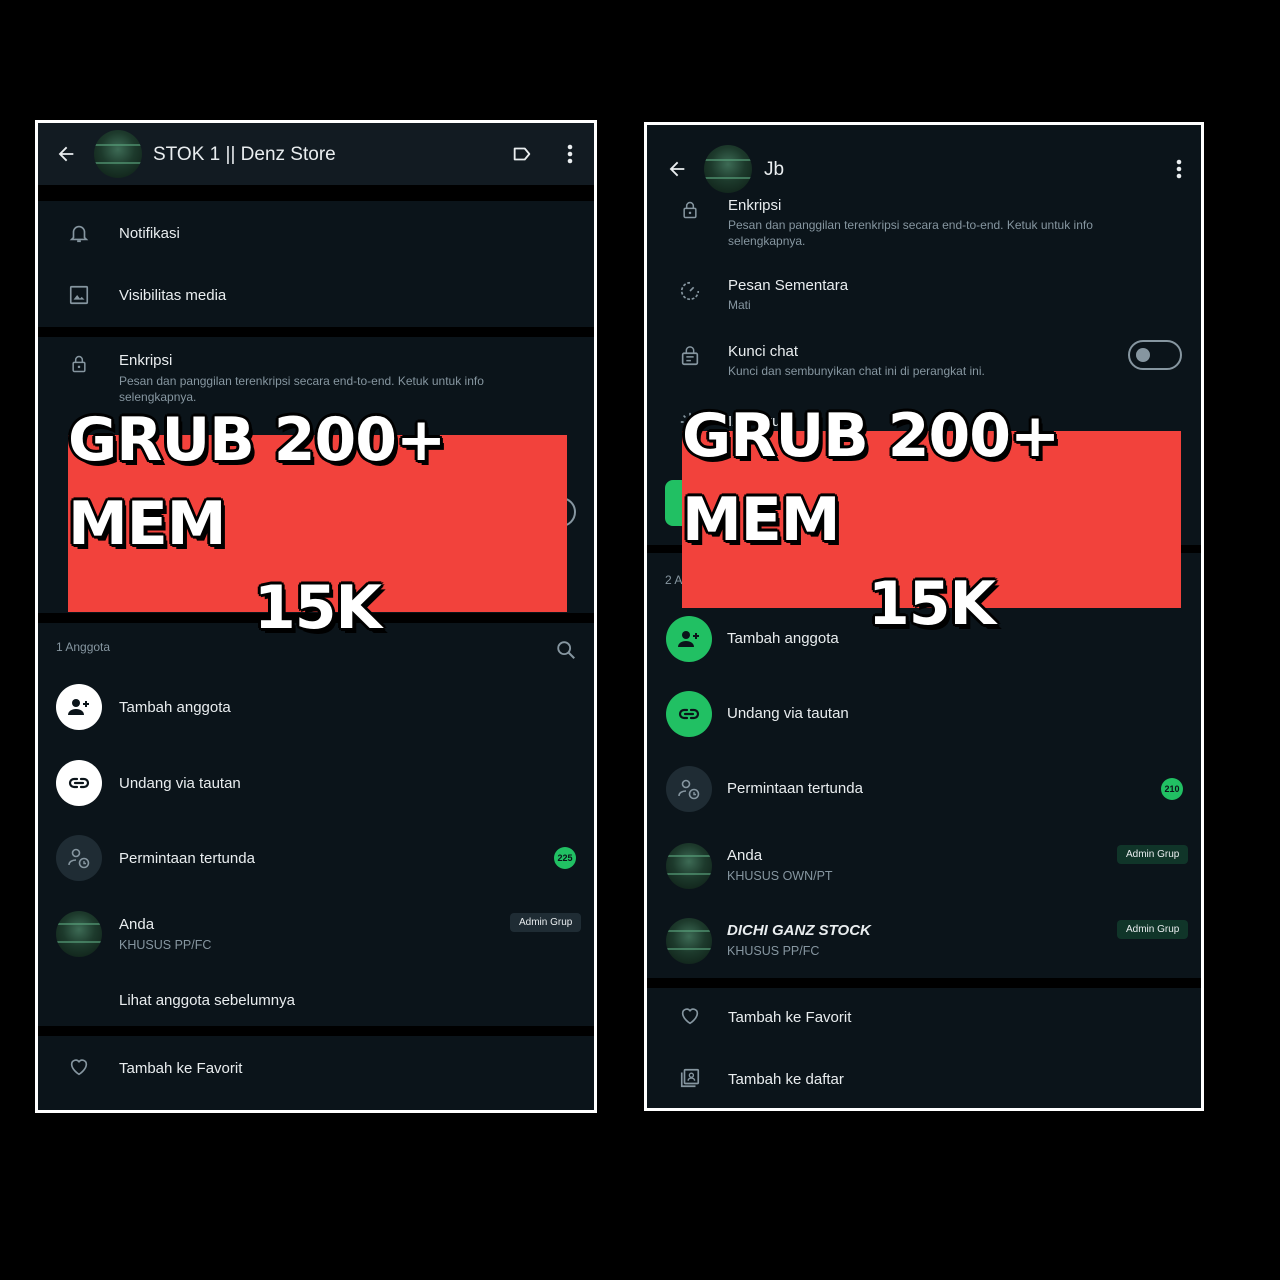 This screenshot has height=1280, width=1280. I want to click on member-count: 2 A, so click(674, 580).